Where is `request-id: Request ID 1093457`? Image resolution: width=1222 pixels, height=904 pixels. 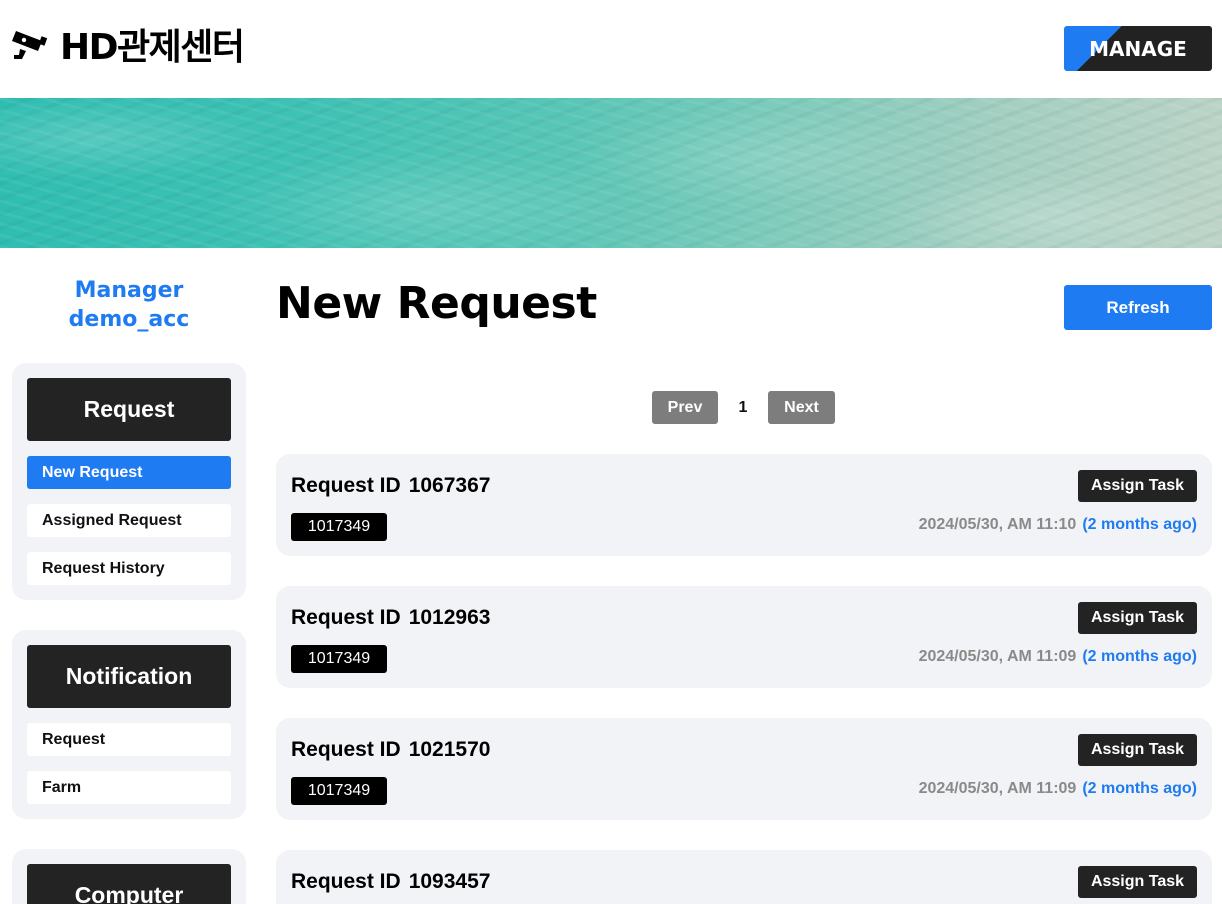 request-id: Request ID 1093457 is located at coordinates (390, 882).